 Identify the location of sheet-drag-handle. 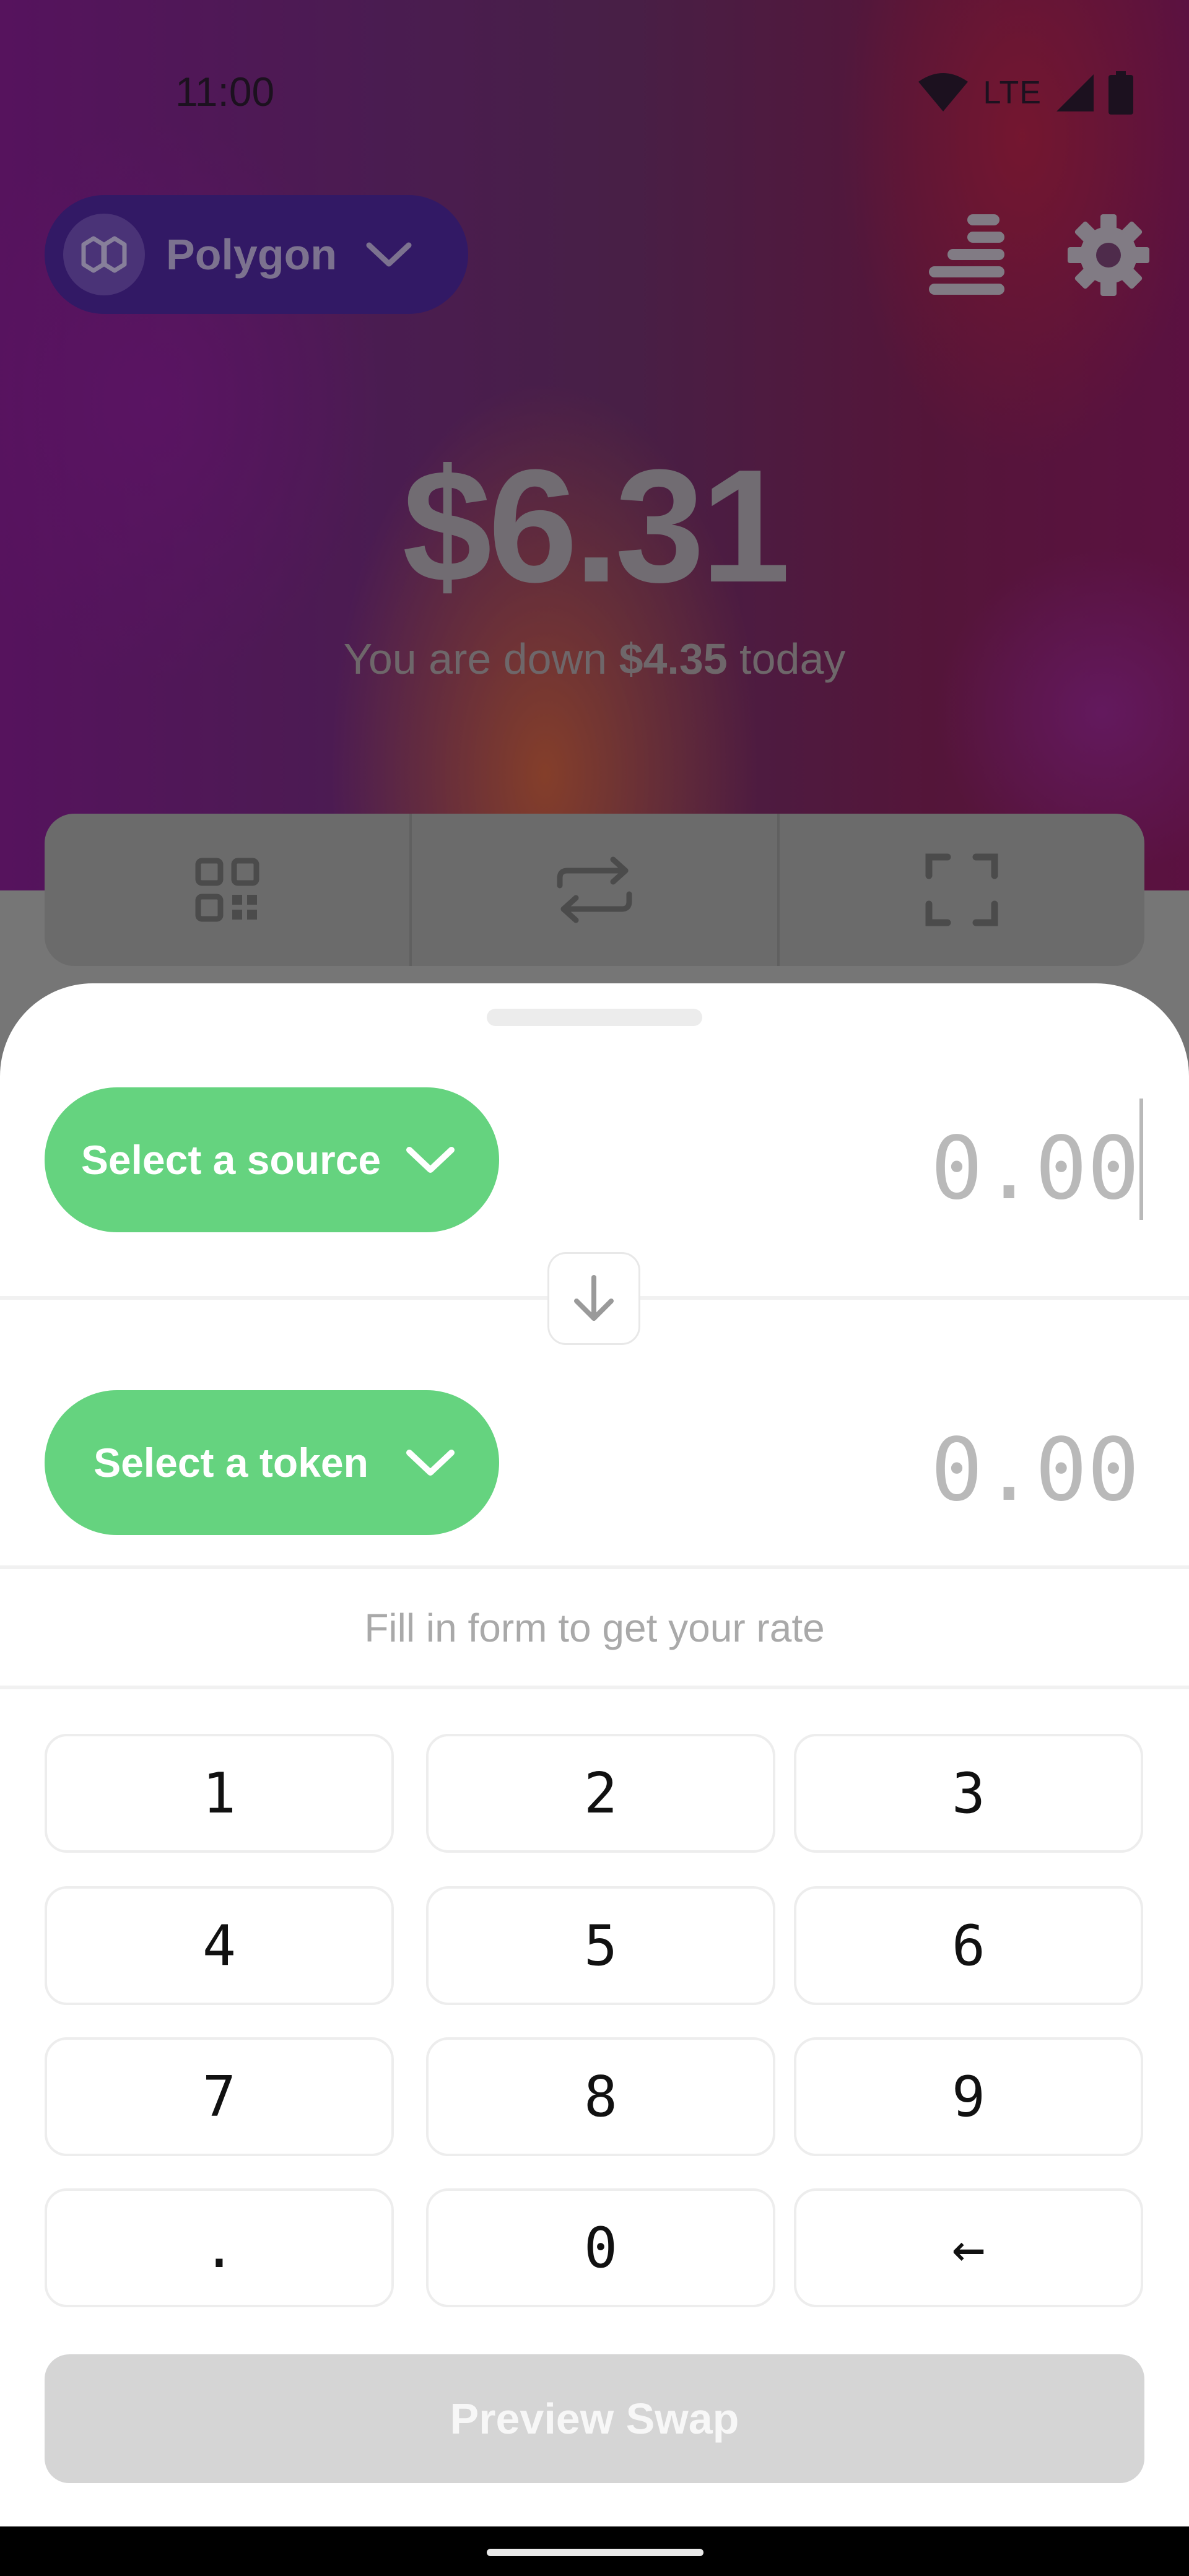
(594, 1017).